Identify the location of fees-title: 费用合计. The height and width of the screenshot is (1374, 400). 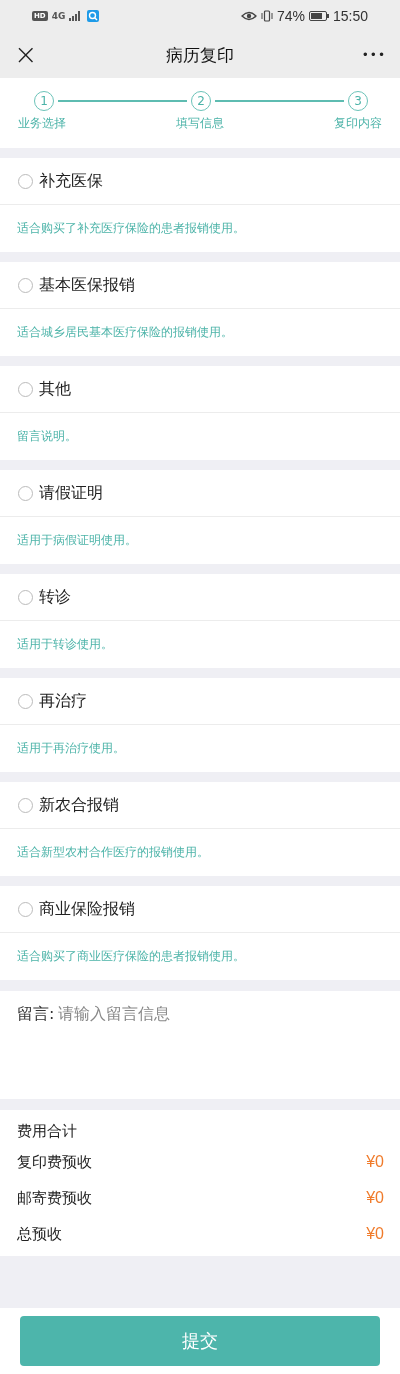
(47, 1131).